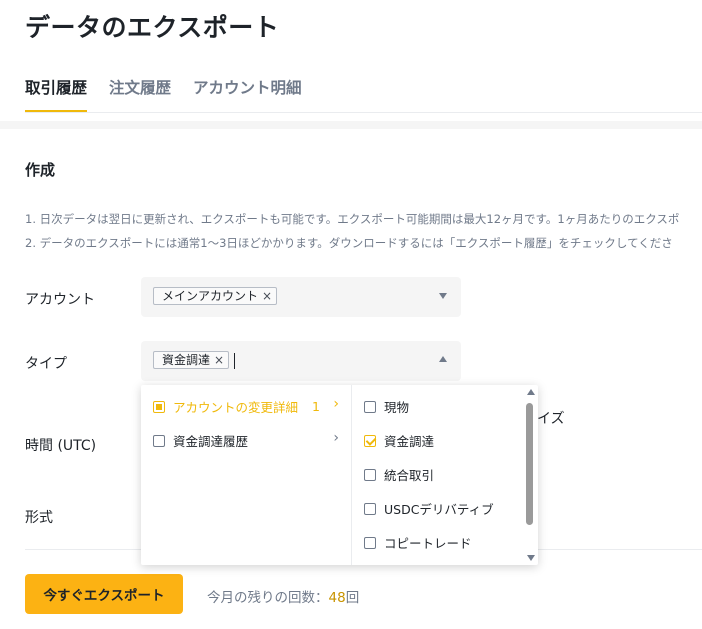 This screenshot has height=629, width=702. Describe the element at coordinates (104, 594) in the screenshot. I see `export-now-button: 今すぐエクスポート` at that location.